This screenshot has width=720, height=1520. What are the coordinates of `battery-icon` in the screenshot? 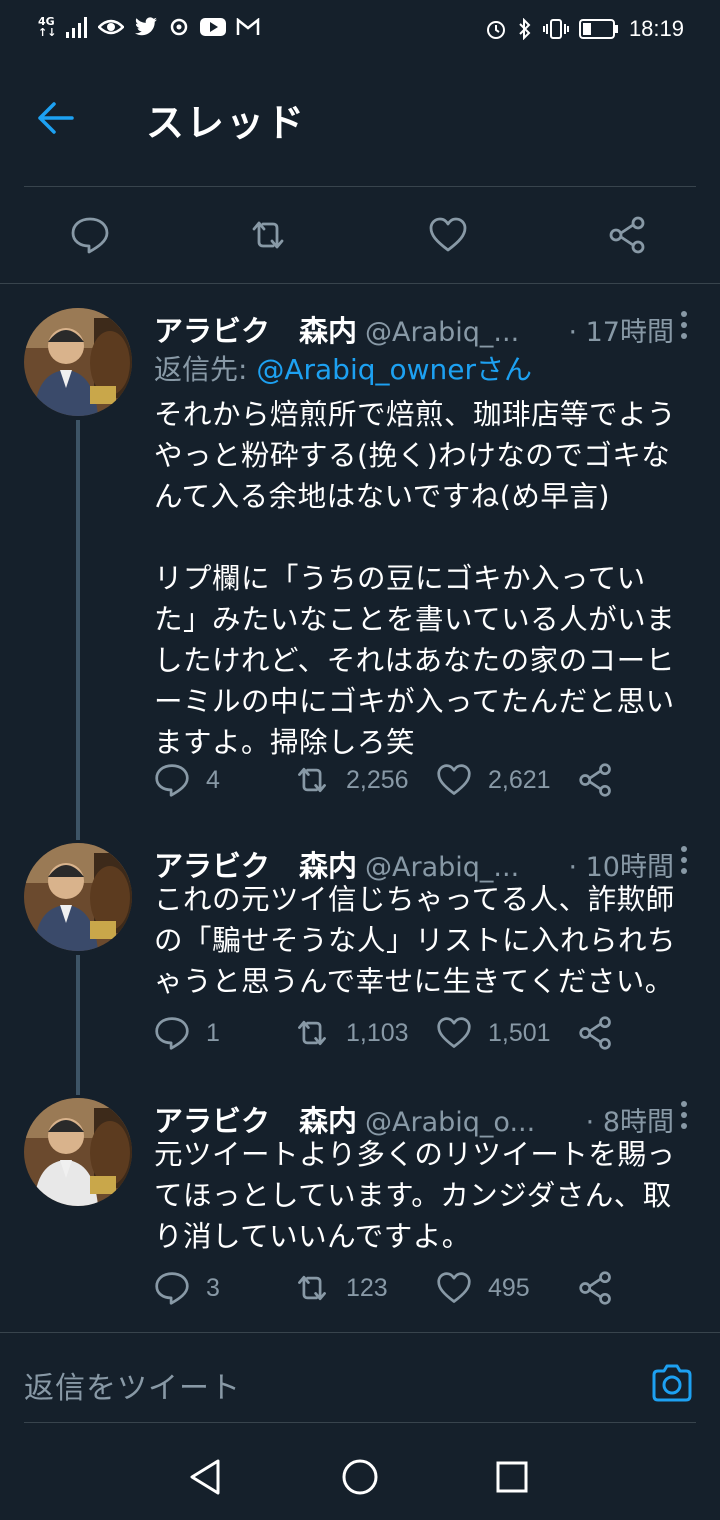 It's located at (598, 29).